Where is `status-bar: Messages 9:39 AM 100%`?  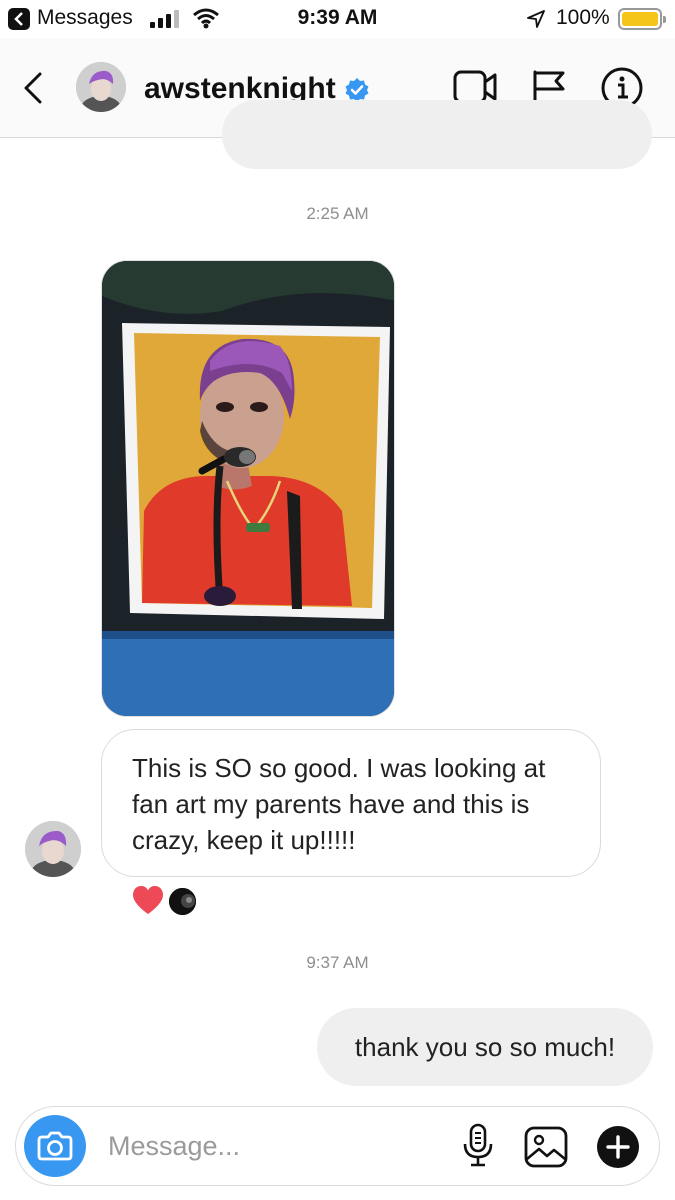 status-bar: Messages 9:39 AM 100% is located at coordinates (337, 19).